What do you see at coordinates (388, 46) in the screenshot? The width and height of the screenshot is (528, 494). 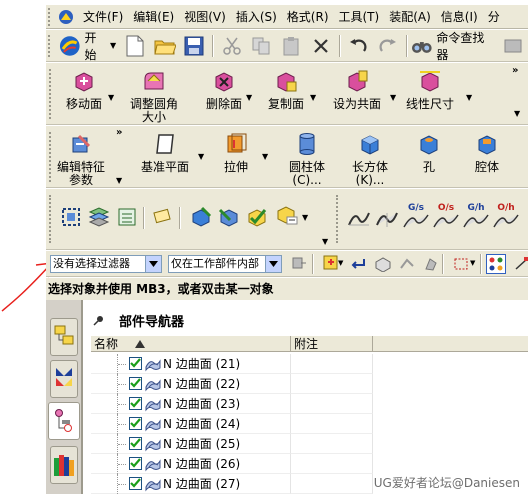 I see `redo-button` at bounding box center [388, 46].